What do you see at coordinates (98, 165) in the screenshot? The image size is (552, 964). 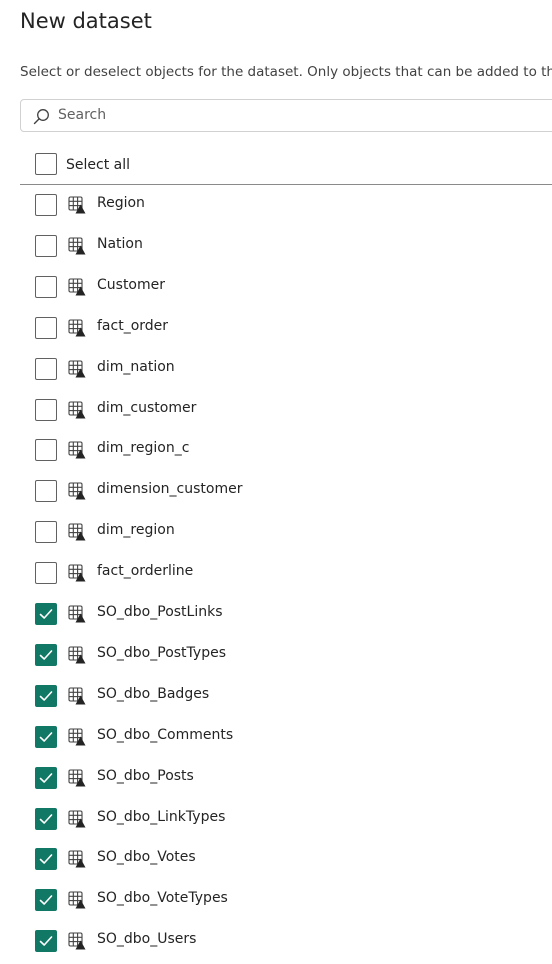 I see `select-all-label: Select all` at bounding box center [98, 165].